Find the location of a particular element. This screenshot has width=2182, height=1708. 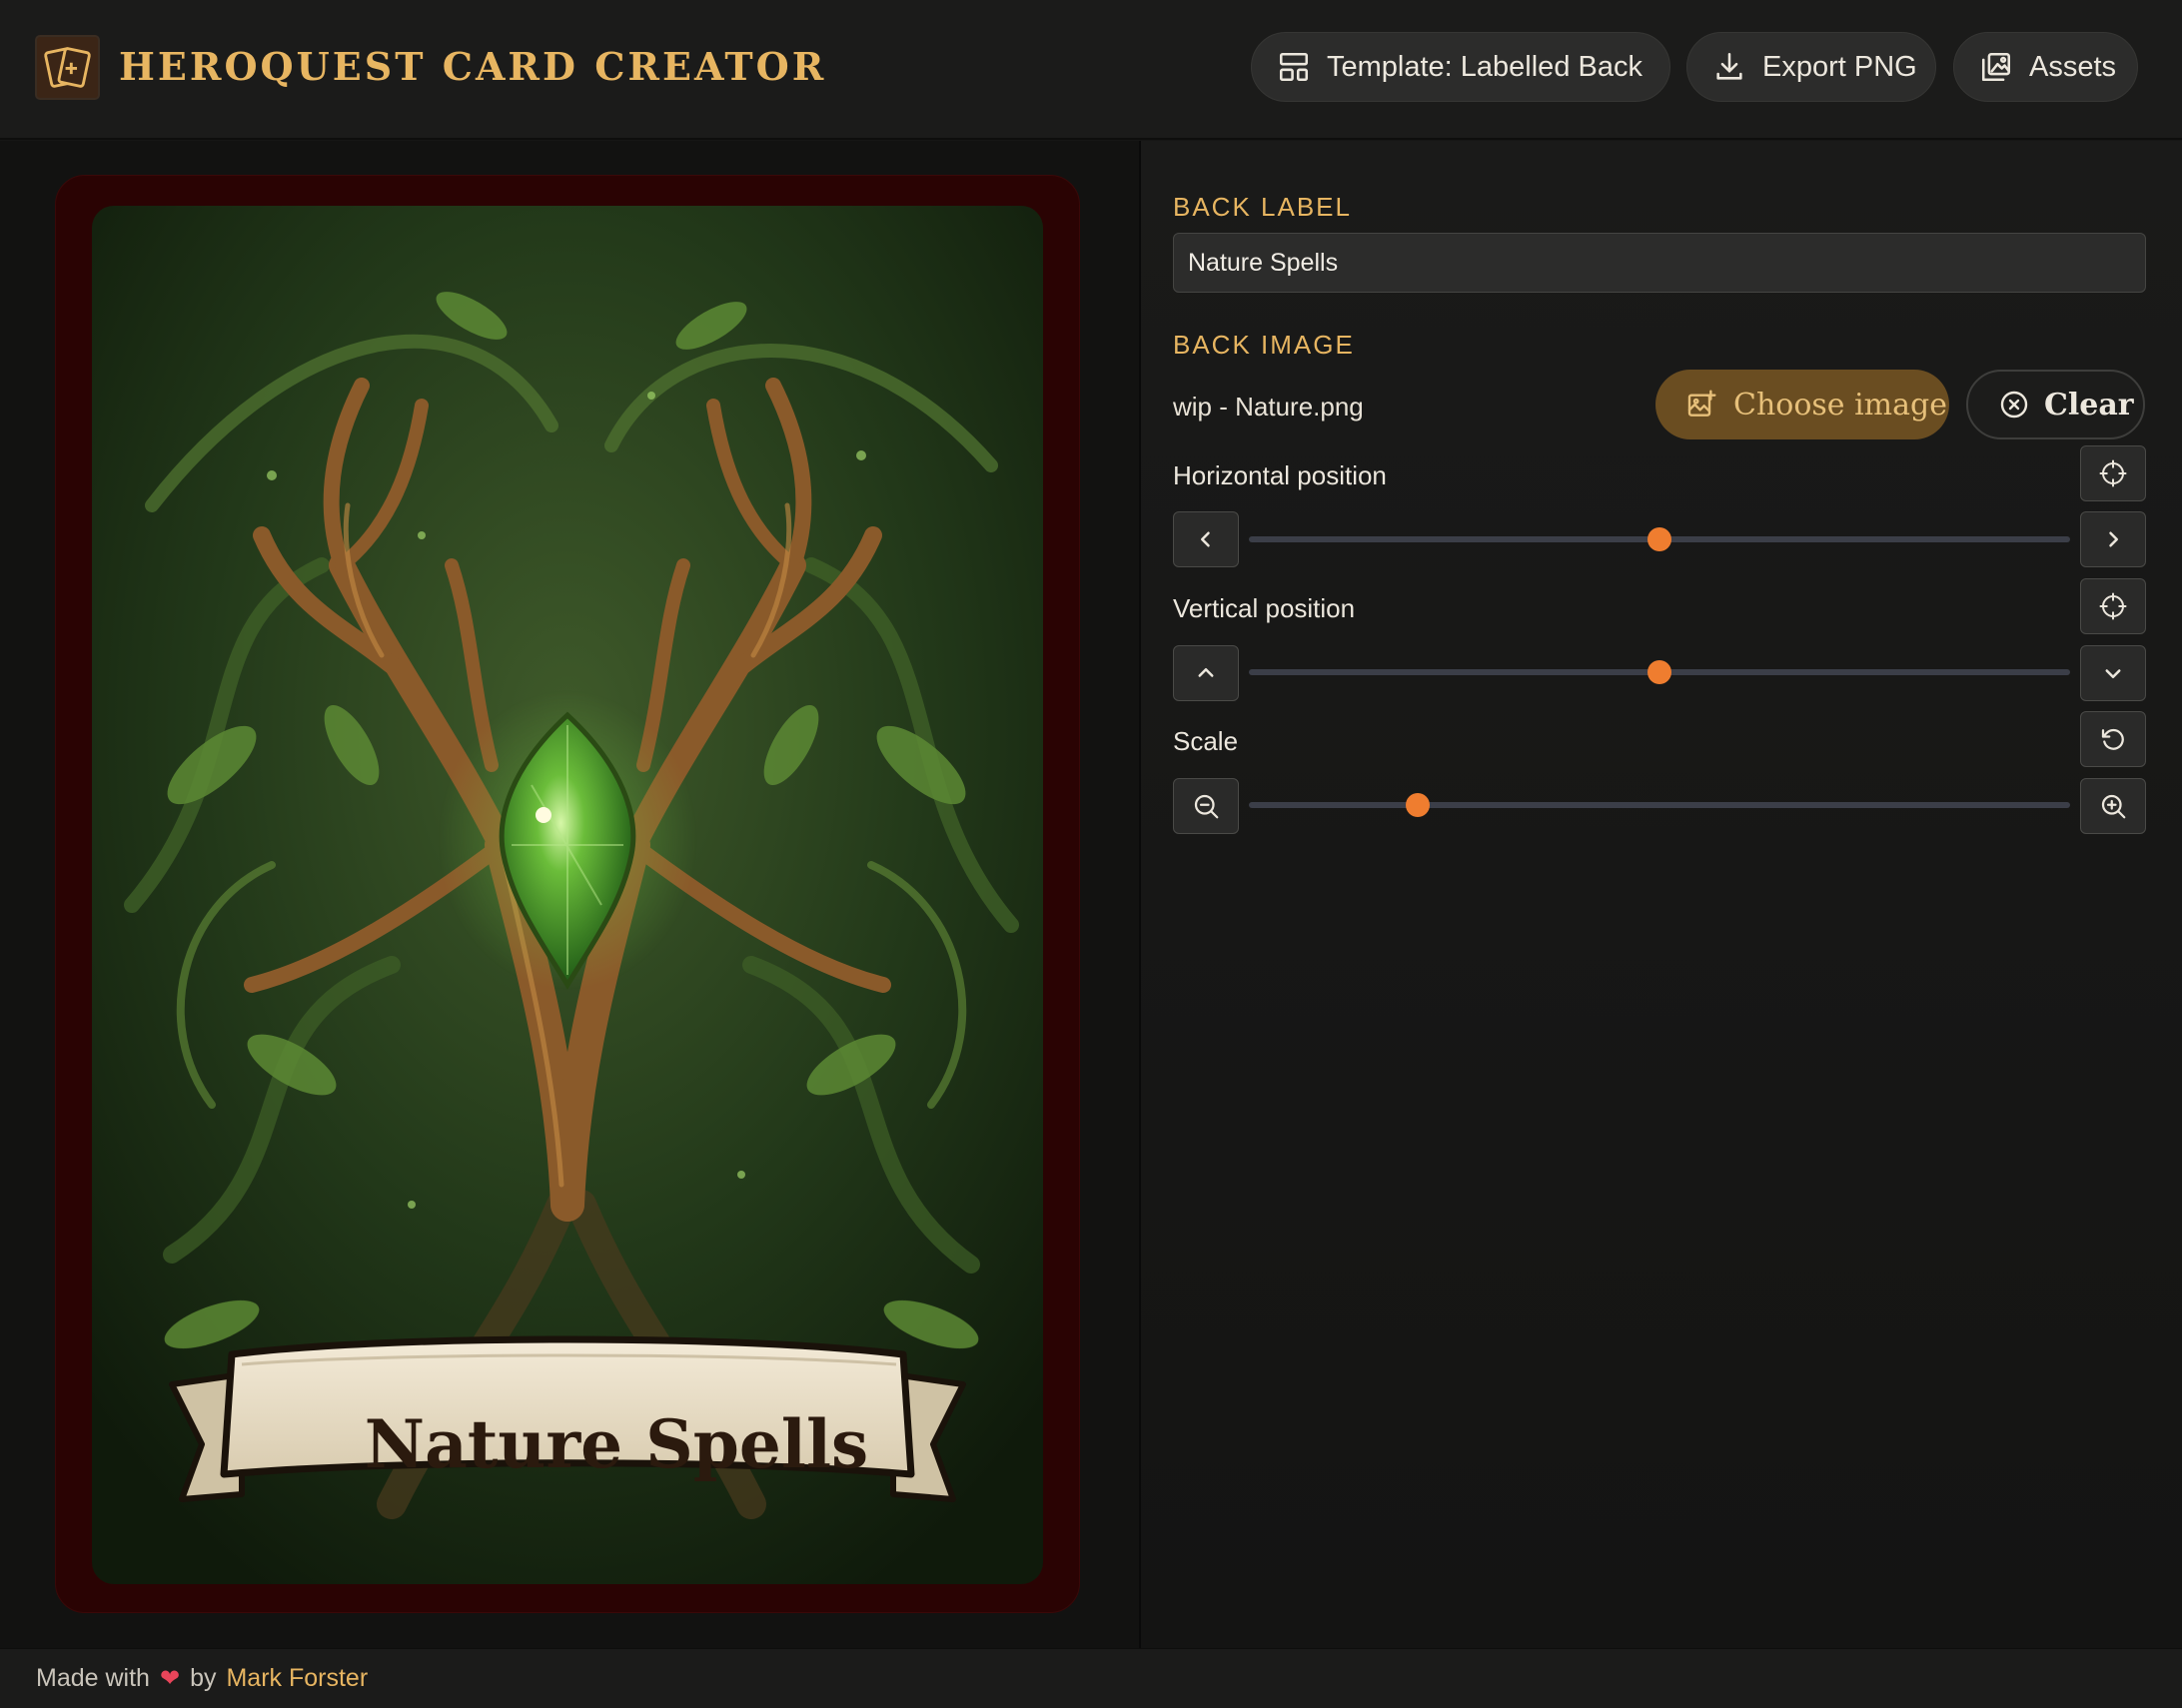

footer-made-with: Made with is located at coordinates (93, 1678).